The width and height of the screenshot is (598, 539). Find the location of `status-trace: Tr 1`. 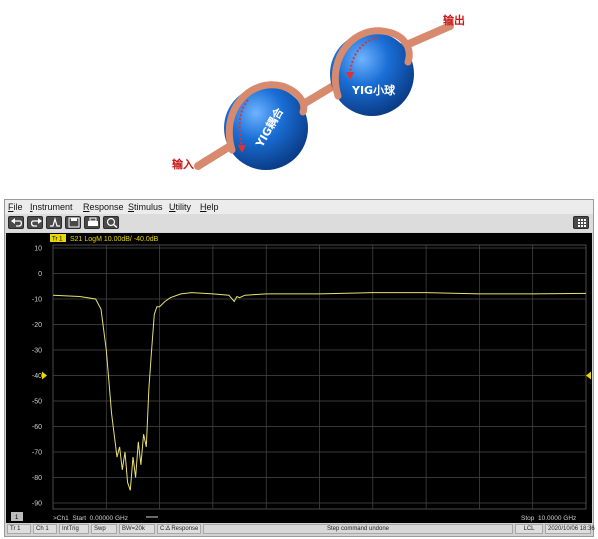

status-trace: Tr 1 is located at coordinates (19, 529).